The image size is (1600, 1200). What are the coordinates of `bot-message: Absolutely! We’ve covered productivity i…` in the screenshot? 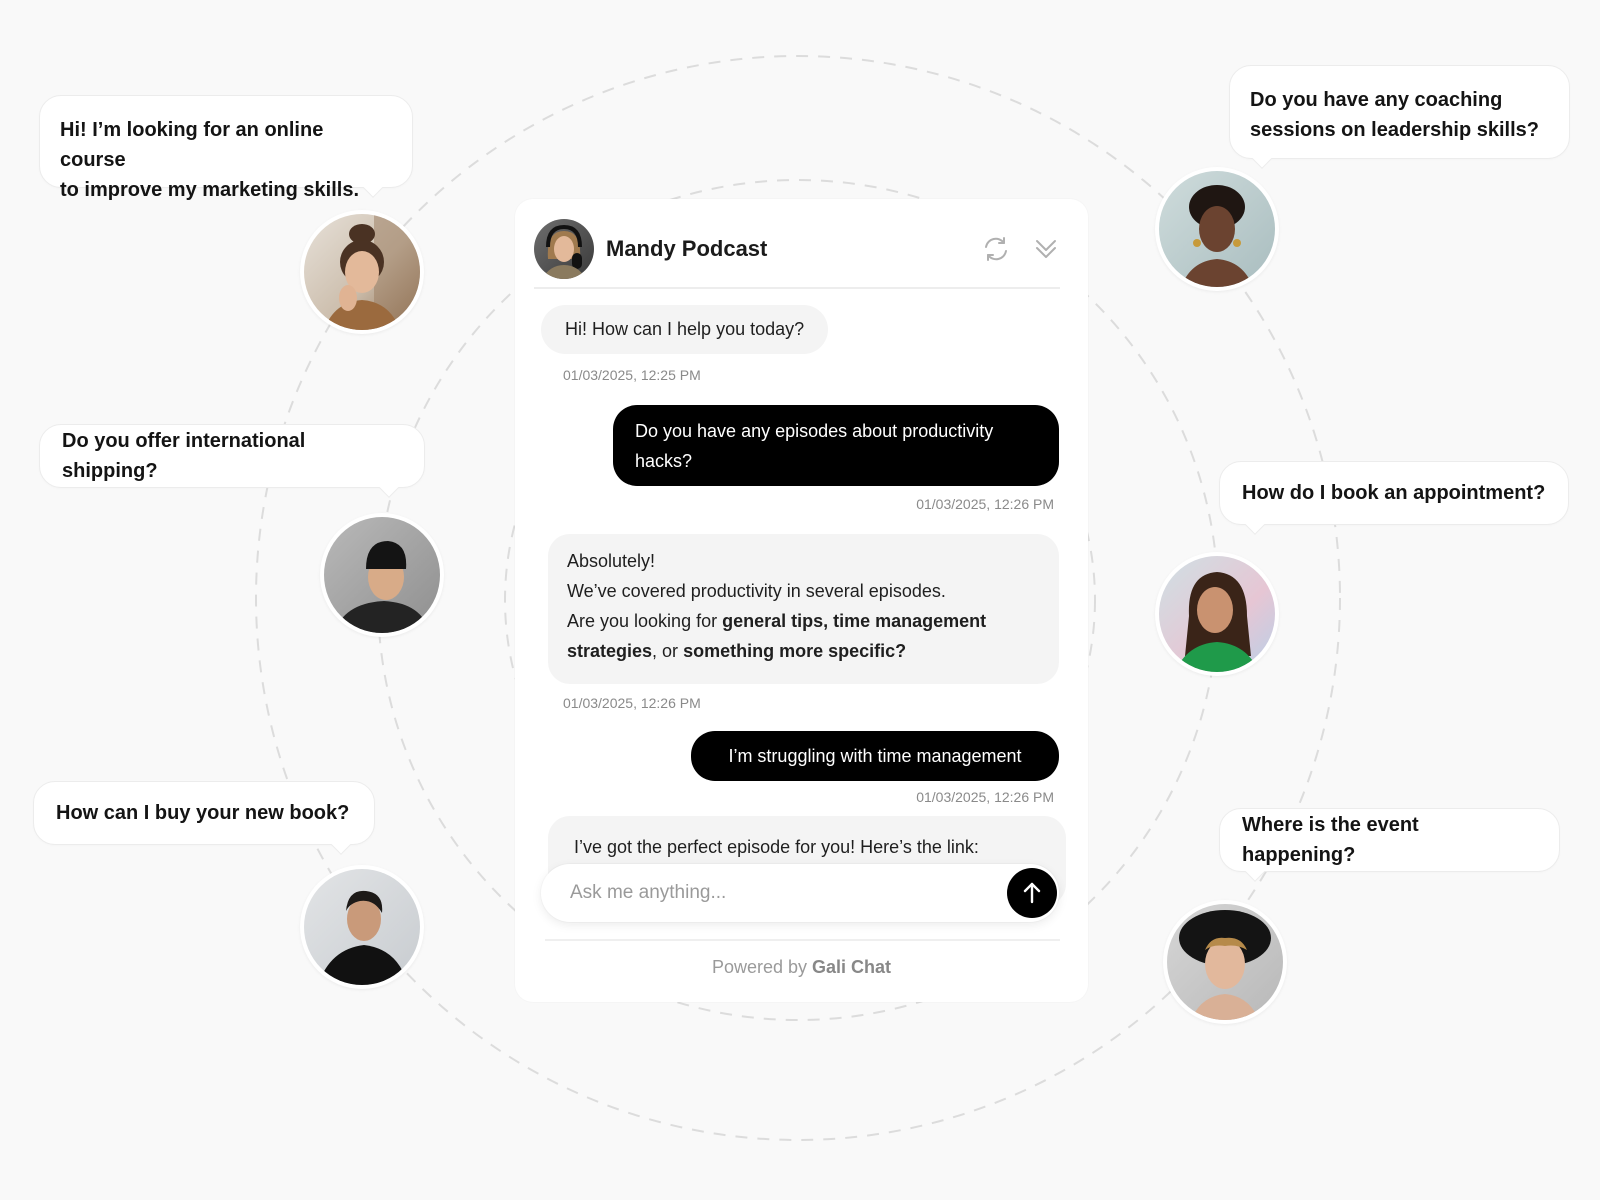 It's located at (803, 609).